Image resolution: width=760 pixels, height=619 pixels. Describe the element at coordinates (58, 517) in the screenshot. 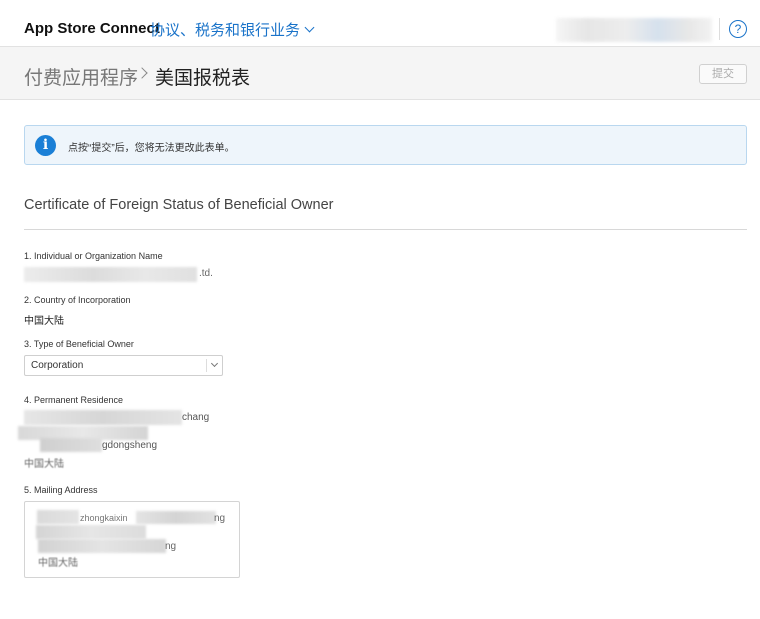

I see `redacted-mail-line1a` at that location.